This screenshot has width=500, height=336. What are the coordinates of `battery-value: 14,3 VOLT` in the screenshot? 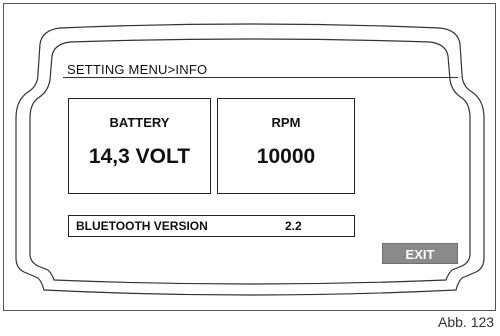 It's located at (139, 156).